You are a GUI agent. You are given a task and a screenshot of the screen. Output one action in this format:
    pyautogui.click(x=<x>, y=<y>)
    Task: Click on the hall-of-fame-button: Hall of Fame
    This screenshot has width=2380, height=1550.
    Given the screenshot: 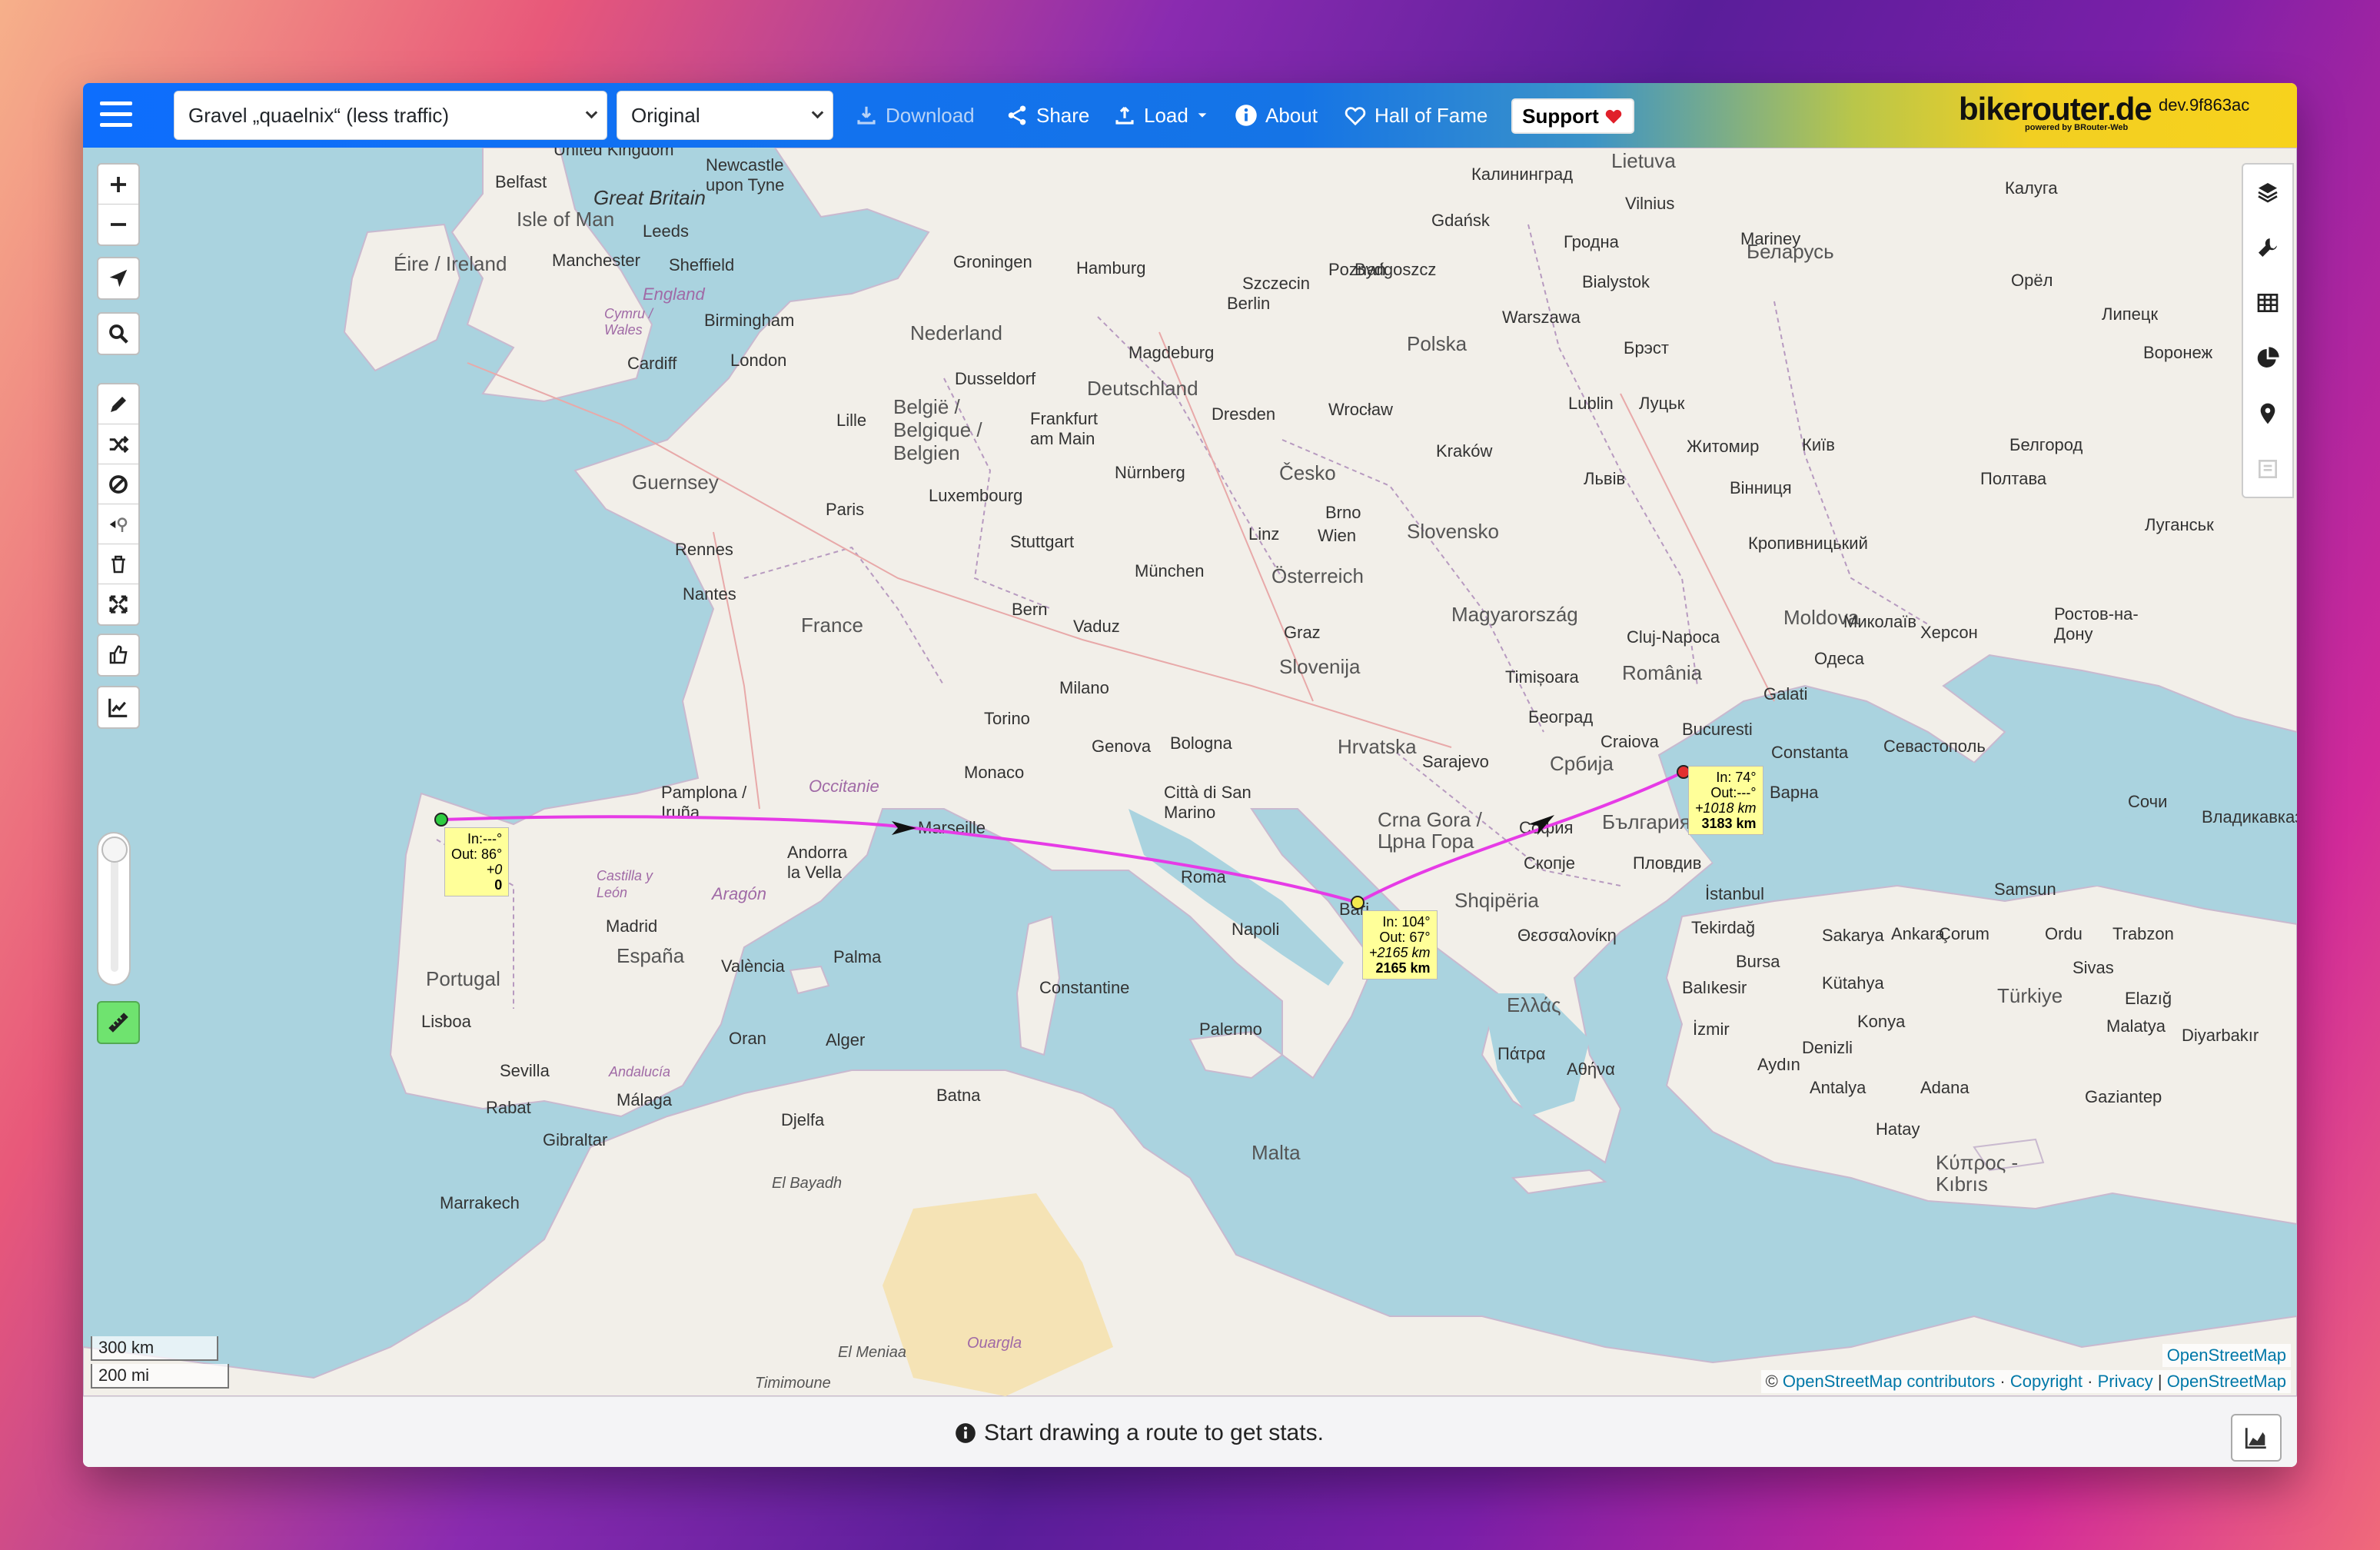 What is the action you would take?
    pyautogui.click(x=1416, y=115)
    